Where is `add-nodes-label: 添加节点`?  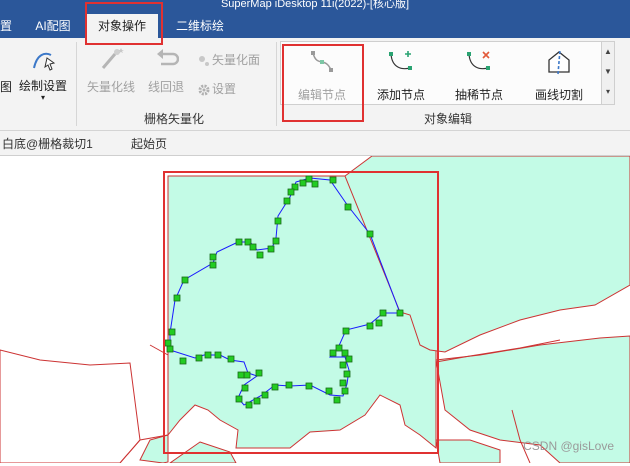
add-nodes-label: 添加节点 is located at coordinates (400, 95).